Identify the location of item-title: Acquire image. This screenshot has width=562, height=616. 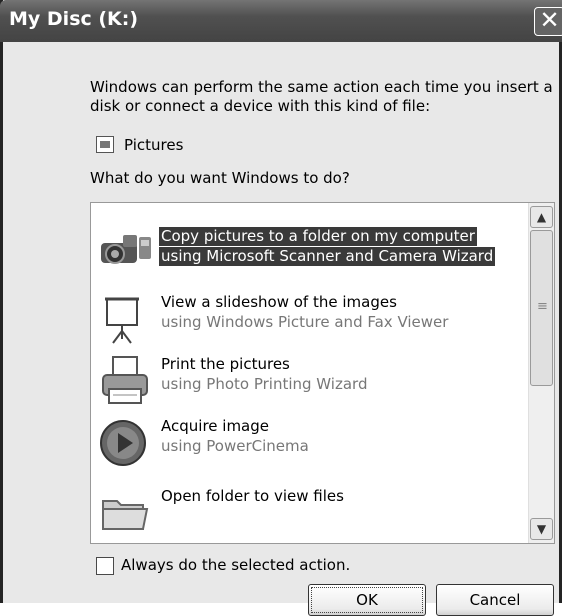
(215, 426).